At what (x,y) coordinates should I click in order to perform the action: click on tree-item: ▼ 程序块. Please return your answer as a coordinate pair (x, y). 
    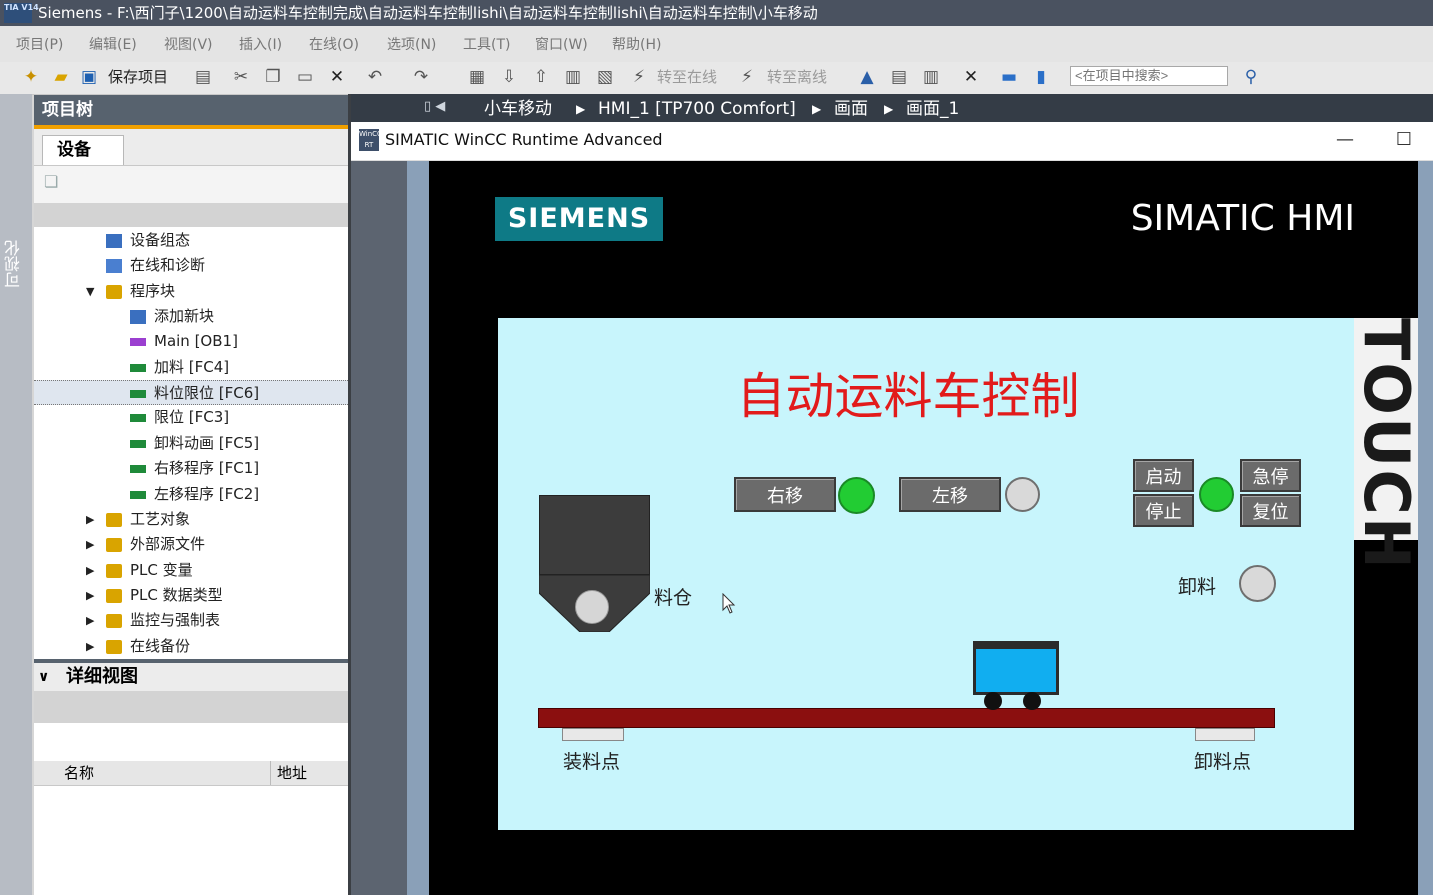
    Looking at the image, I should click on (191, 291).